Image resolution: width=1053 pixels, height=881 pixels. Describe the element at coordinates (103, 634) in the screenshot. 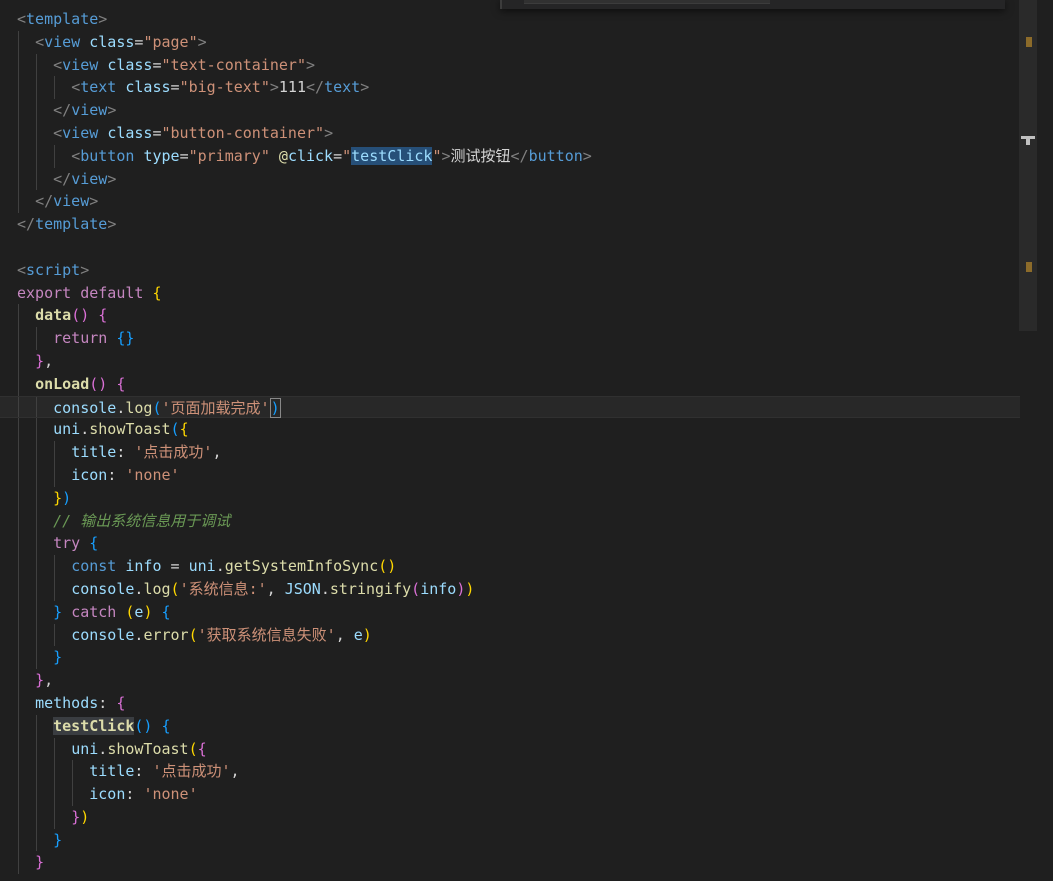

I see `code-token: console` at that location.